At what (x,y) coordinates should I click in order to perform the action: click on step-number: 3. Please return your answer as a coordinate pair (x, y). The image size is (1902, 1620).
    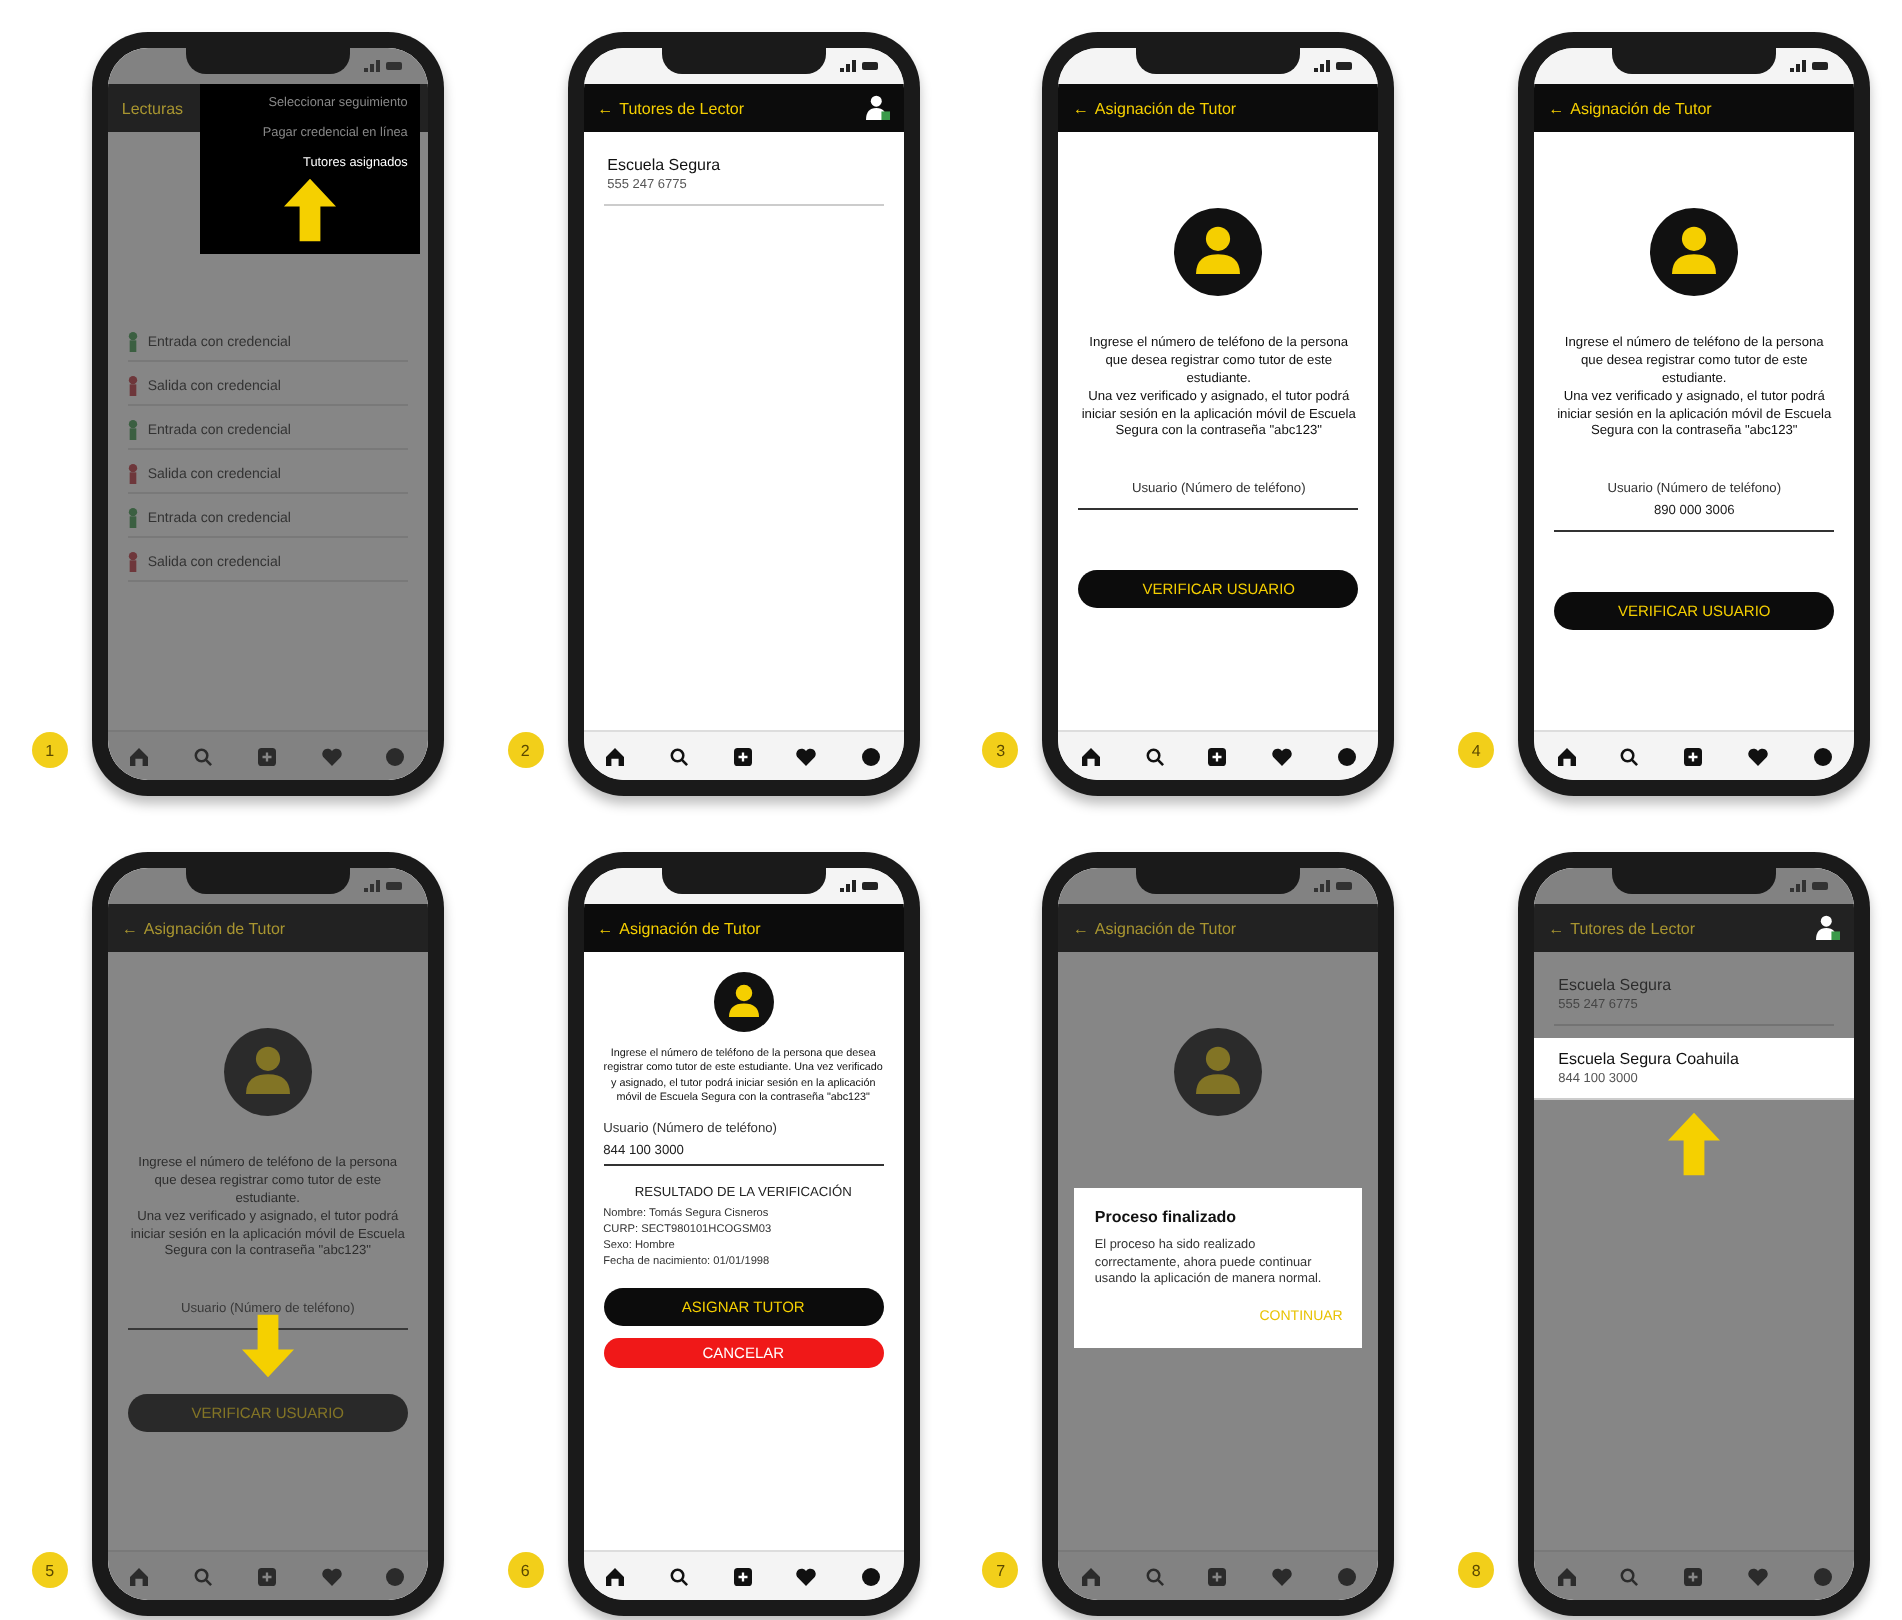
    Looking at the image, I should click on (1000, 750).